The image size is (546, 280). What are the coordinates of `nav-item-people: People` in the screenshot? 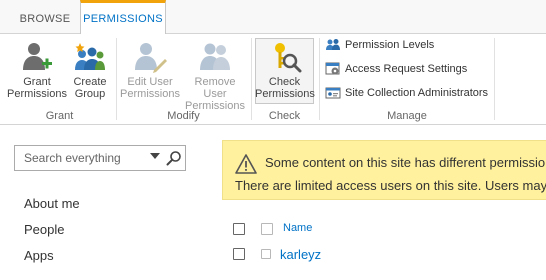 It's located at (44, 229).